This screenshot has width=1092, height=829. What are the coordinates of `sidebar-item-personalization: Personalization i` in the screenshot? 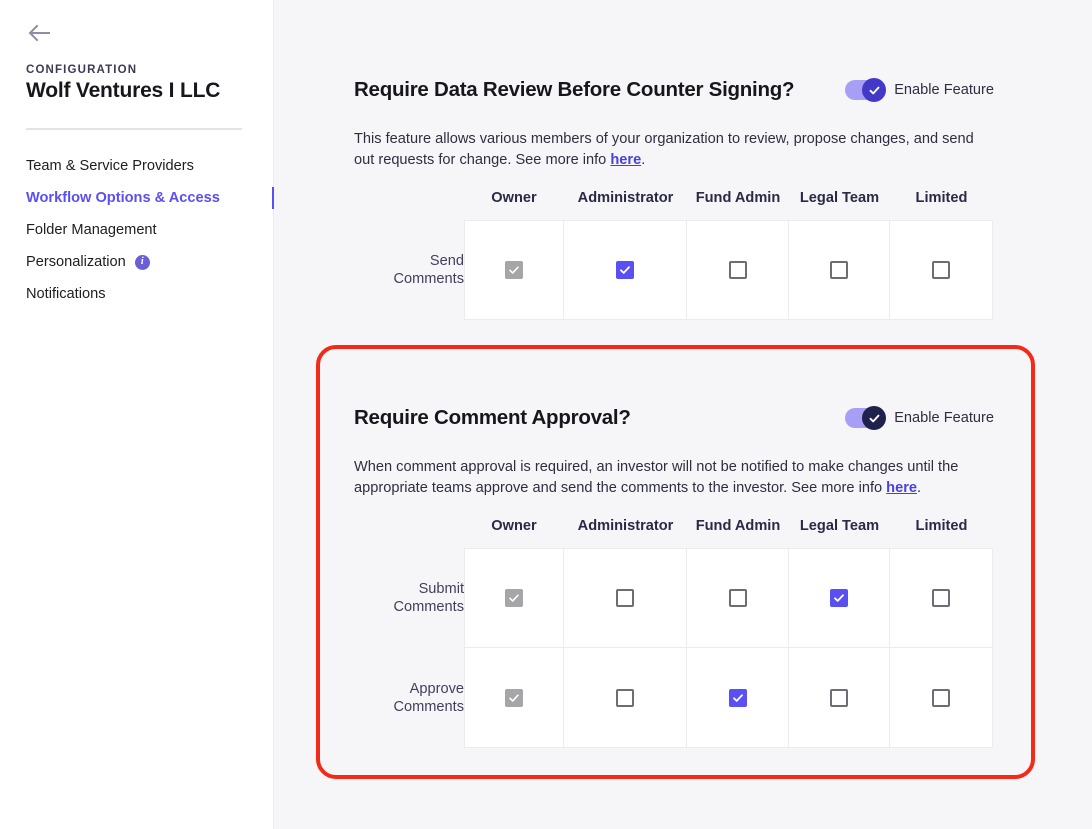 It's located at (137, 262).